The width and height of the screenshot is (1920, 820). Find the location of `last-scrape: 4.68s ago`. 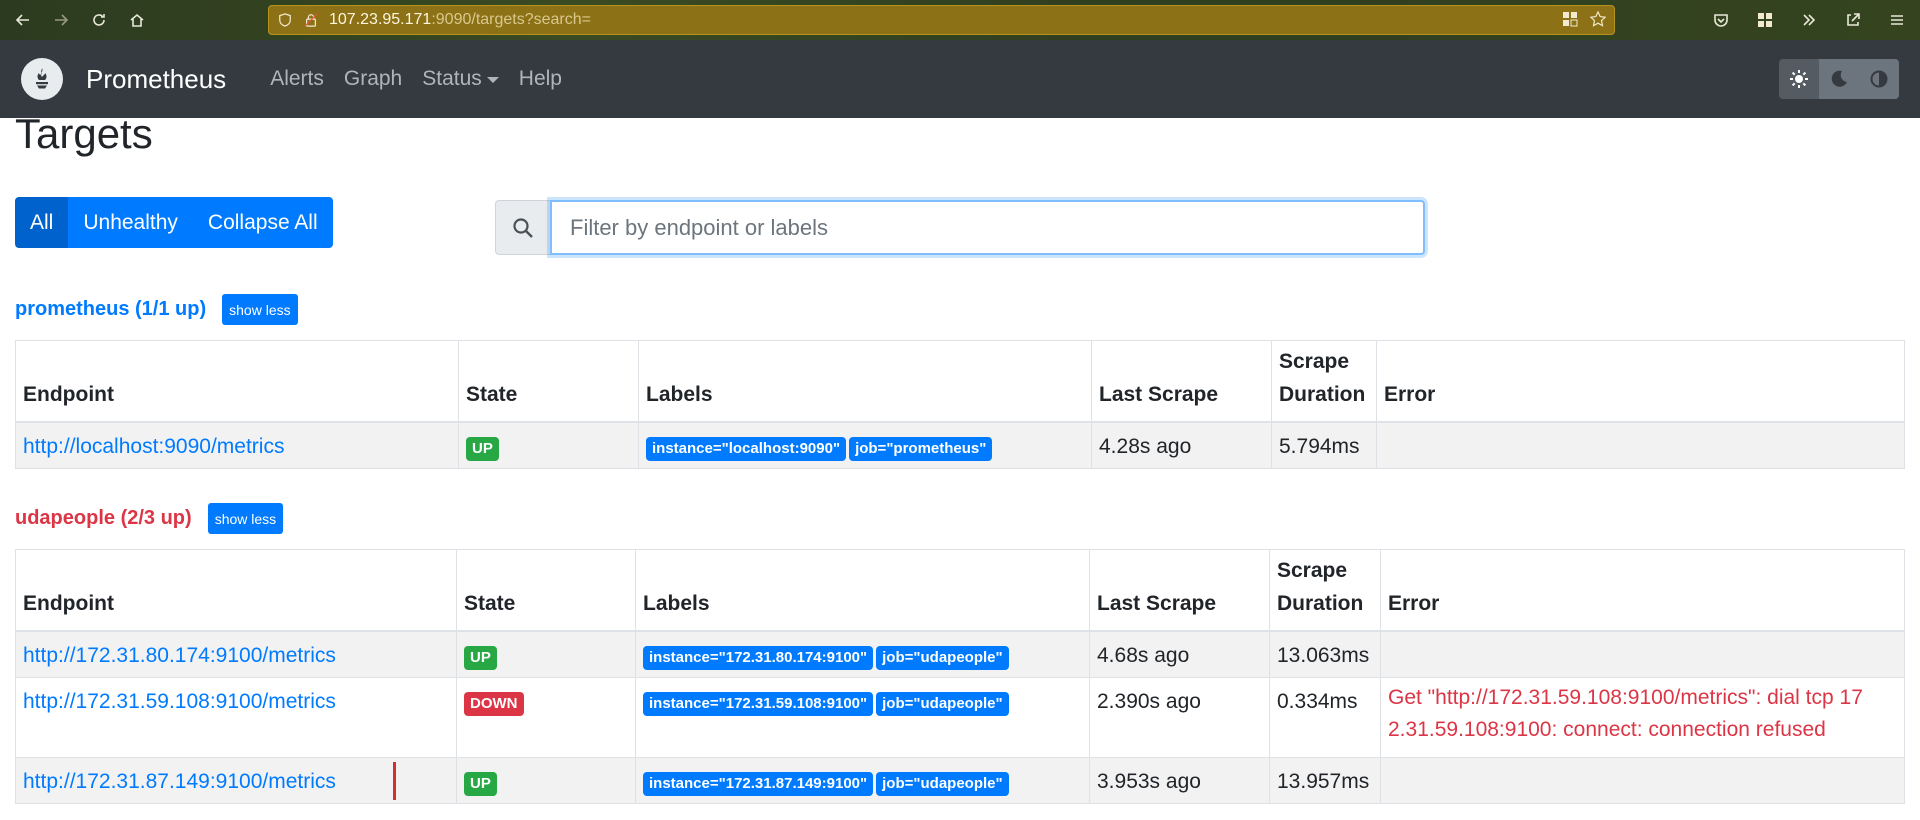

last-scrape: 4.68s ago is located at coordinates (1179, 654).